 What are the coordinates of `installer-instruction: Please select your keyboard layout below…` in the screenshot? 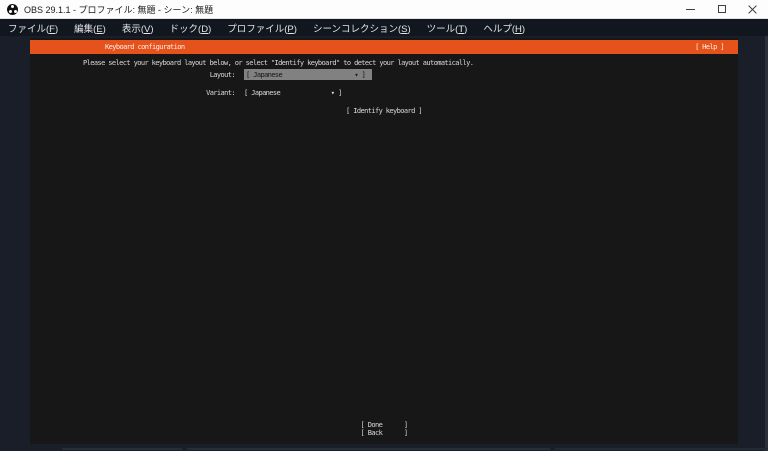 It's located at (278, 63).